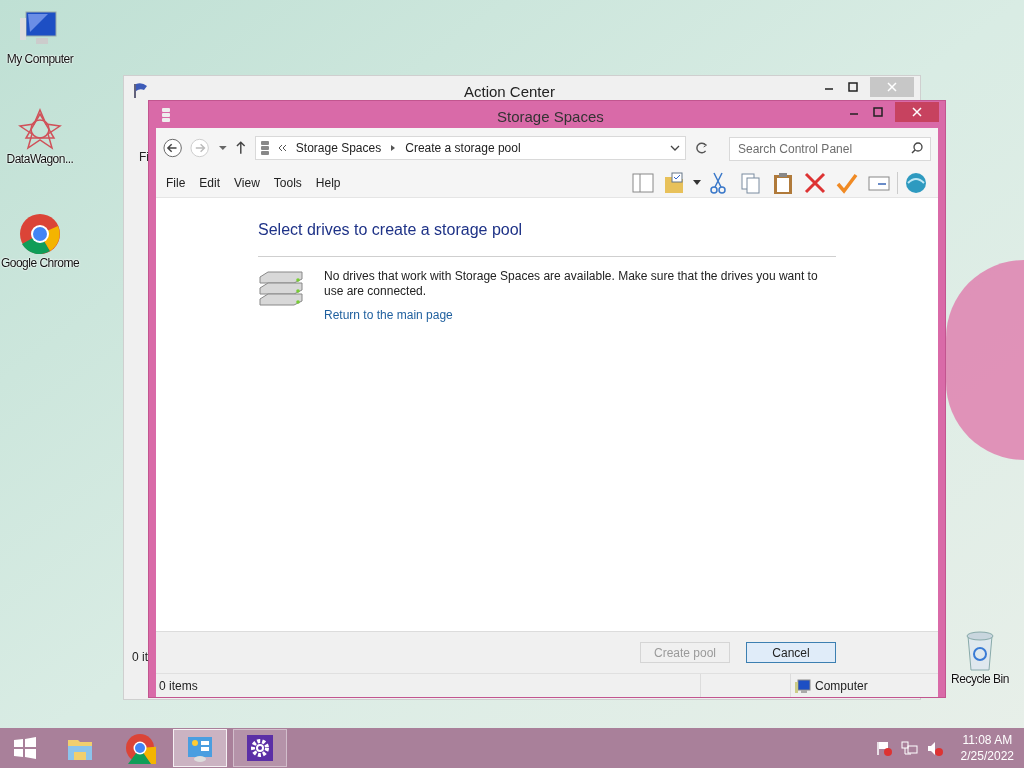  What do you see at coordinates (260, 748) in the screenshot?
I see `settings-icon` at bounding box center [260, 748].